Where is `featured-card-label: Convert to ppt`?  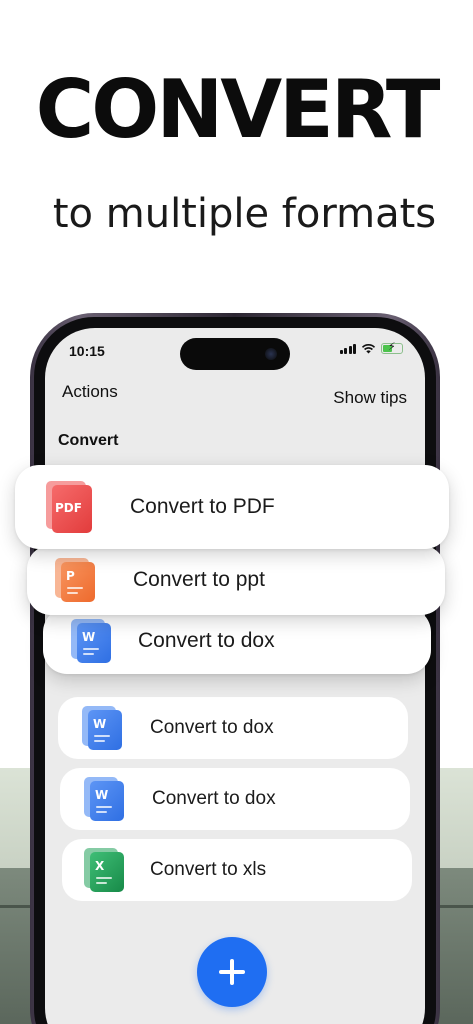 featured-card-label: Convert to ppt is located at coordinates (199, 579).